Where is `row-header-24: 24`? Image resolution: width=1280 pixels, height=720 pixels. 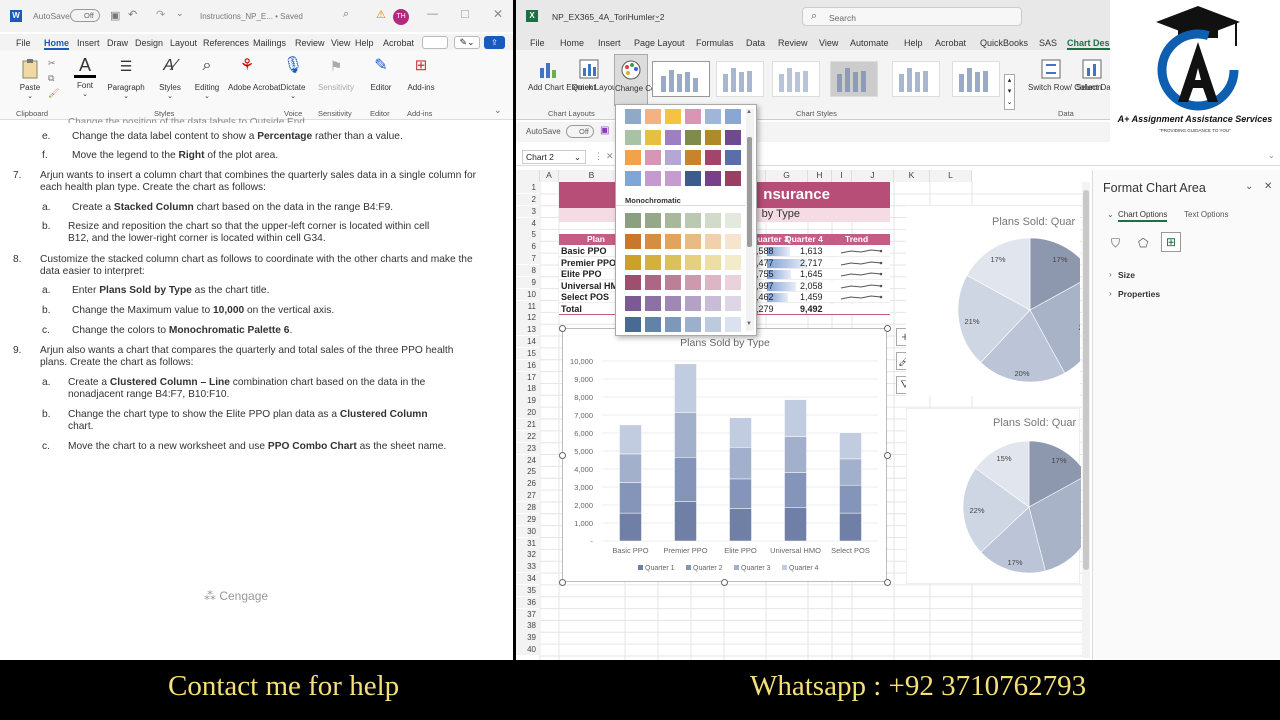
row-header-24: 24 is located at coordinates (528, 460).